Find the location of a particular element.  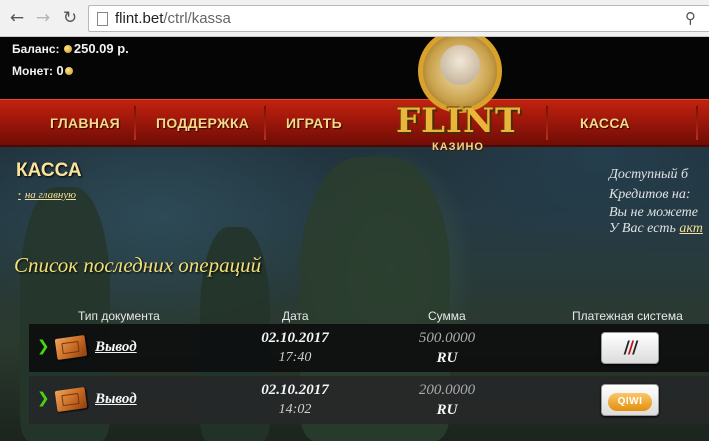

column-header-payment: Платежная система is located at coordinates (627, 316).